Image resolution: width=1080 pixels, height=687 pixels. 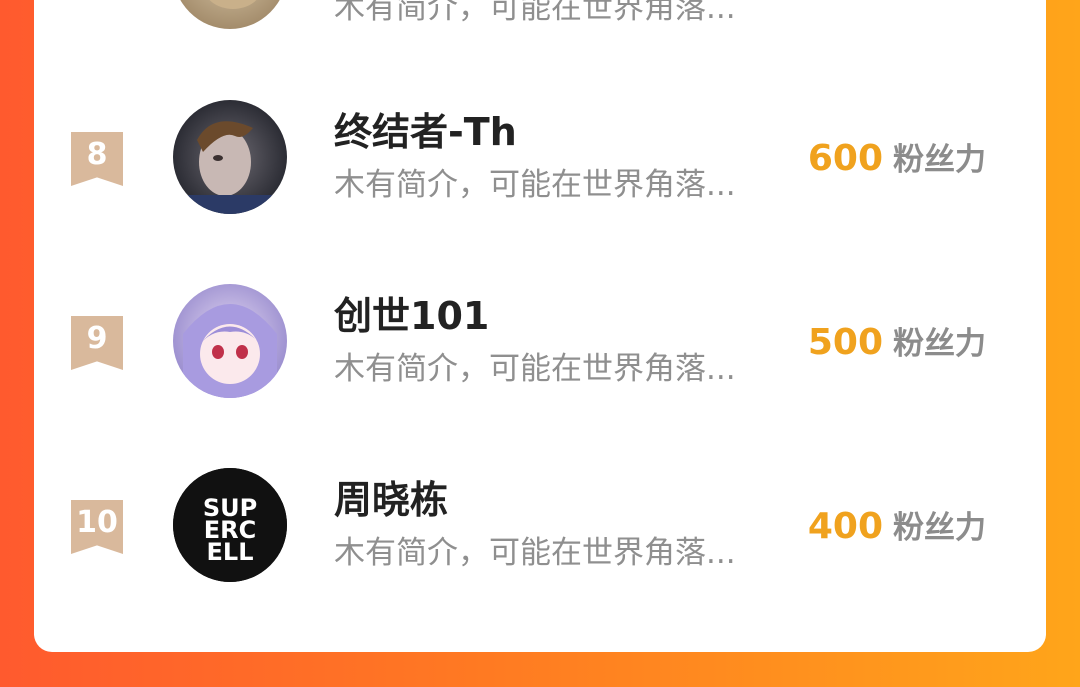 I want to click on supercell-logo-icon: SUP ERC ELL, so click(x=230, y=525).